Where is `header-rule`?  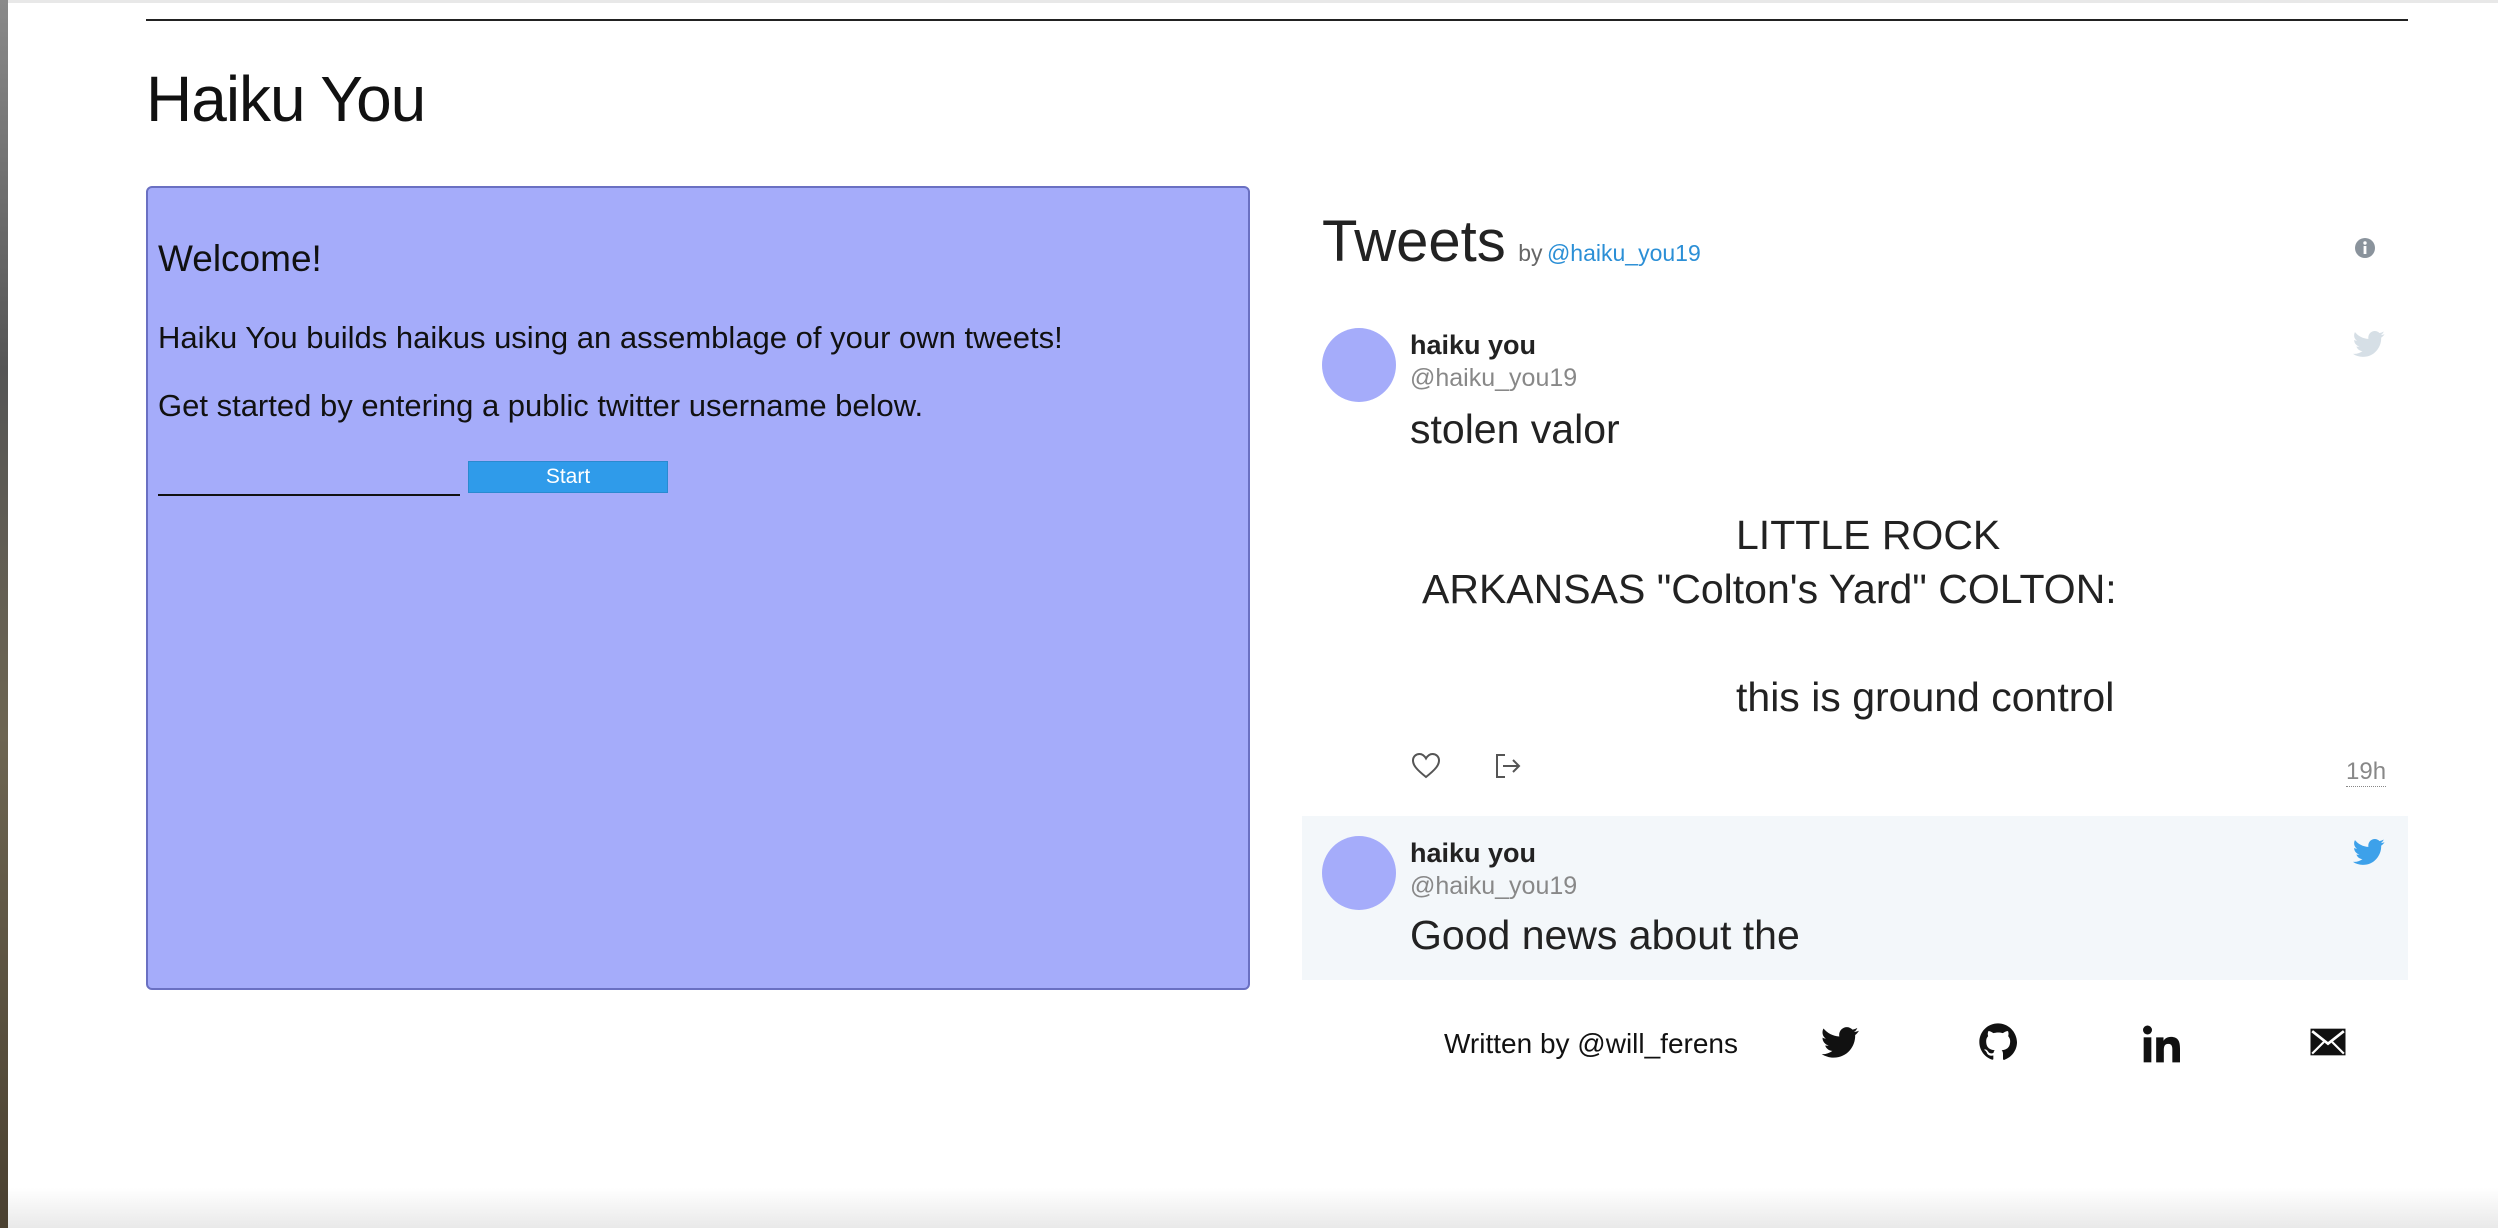
header-rule is located at coordinates (1277, 20).